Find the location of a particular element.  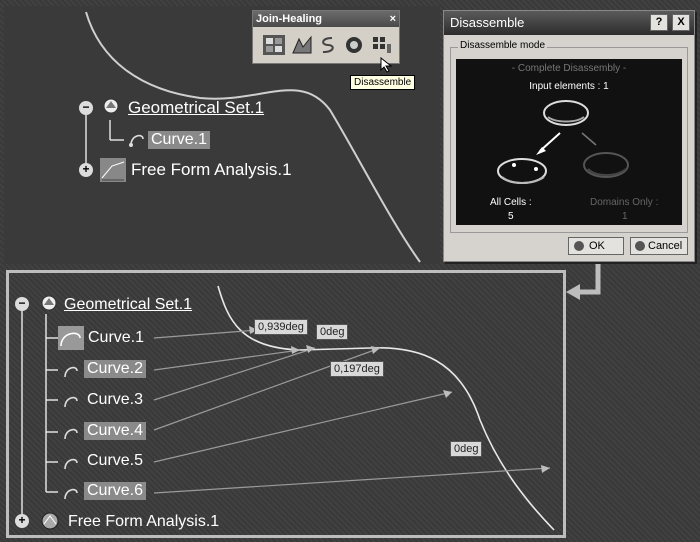

mode-label: - Complete Disassembly - is located at coordinates (569, 68).